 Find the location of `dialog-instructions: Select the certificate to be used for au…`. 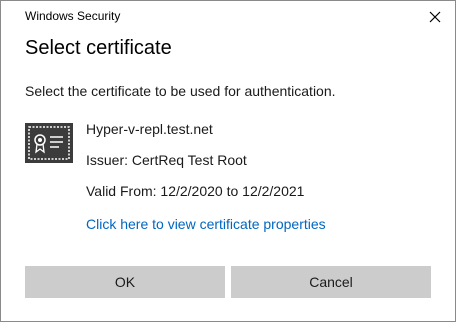

dialog-instructions: Select the certificate to be used for au… is located at coordinates (180, 91).